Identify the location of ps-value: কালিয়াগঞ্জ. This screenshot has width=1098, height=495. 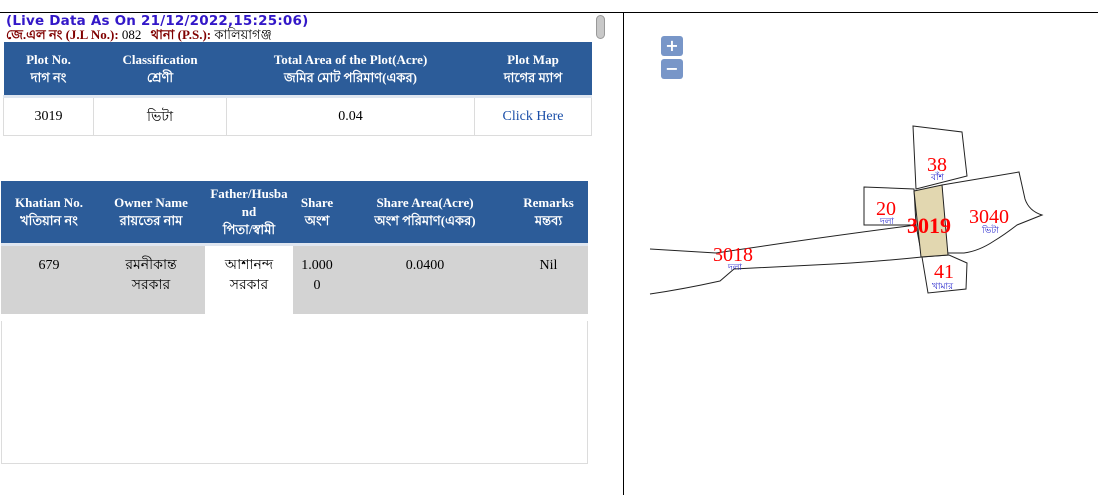
(243, 34).